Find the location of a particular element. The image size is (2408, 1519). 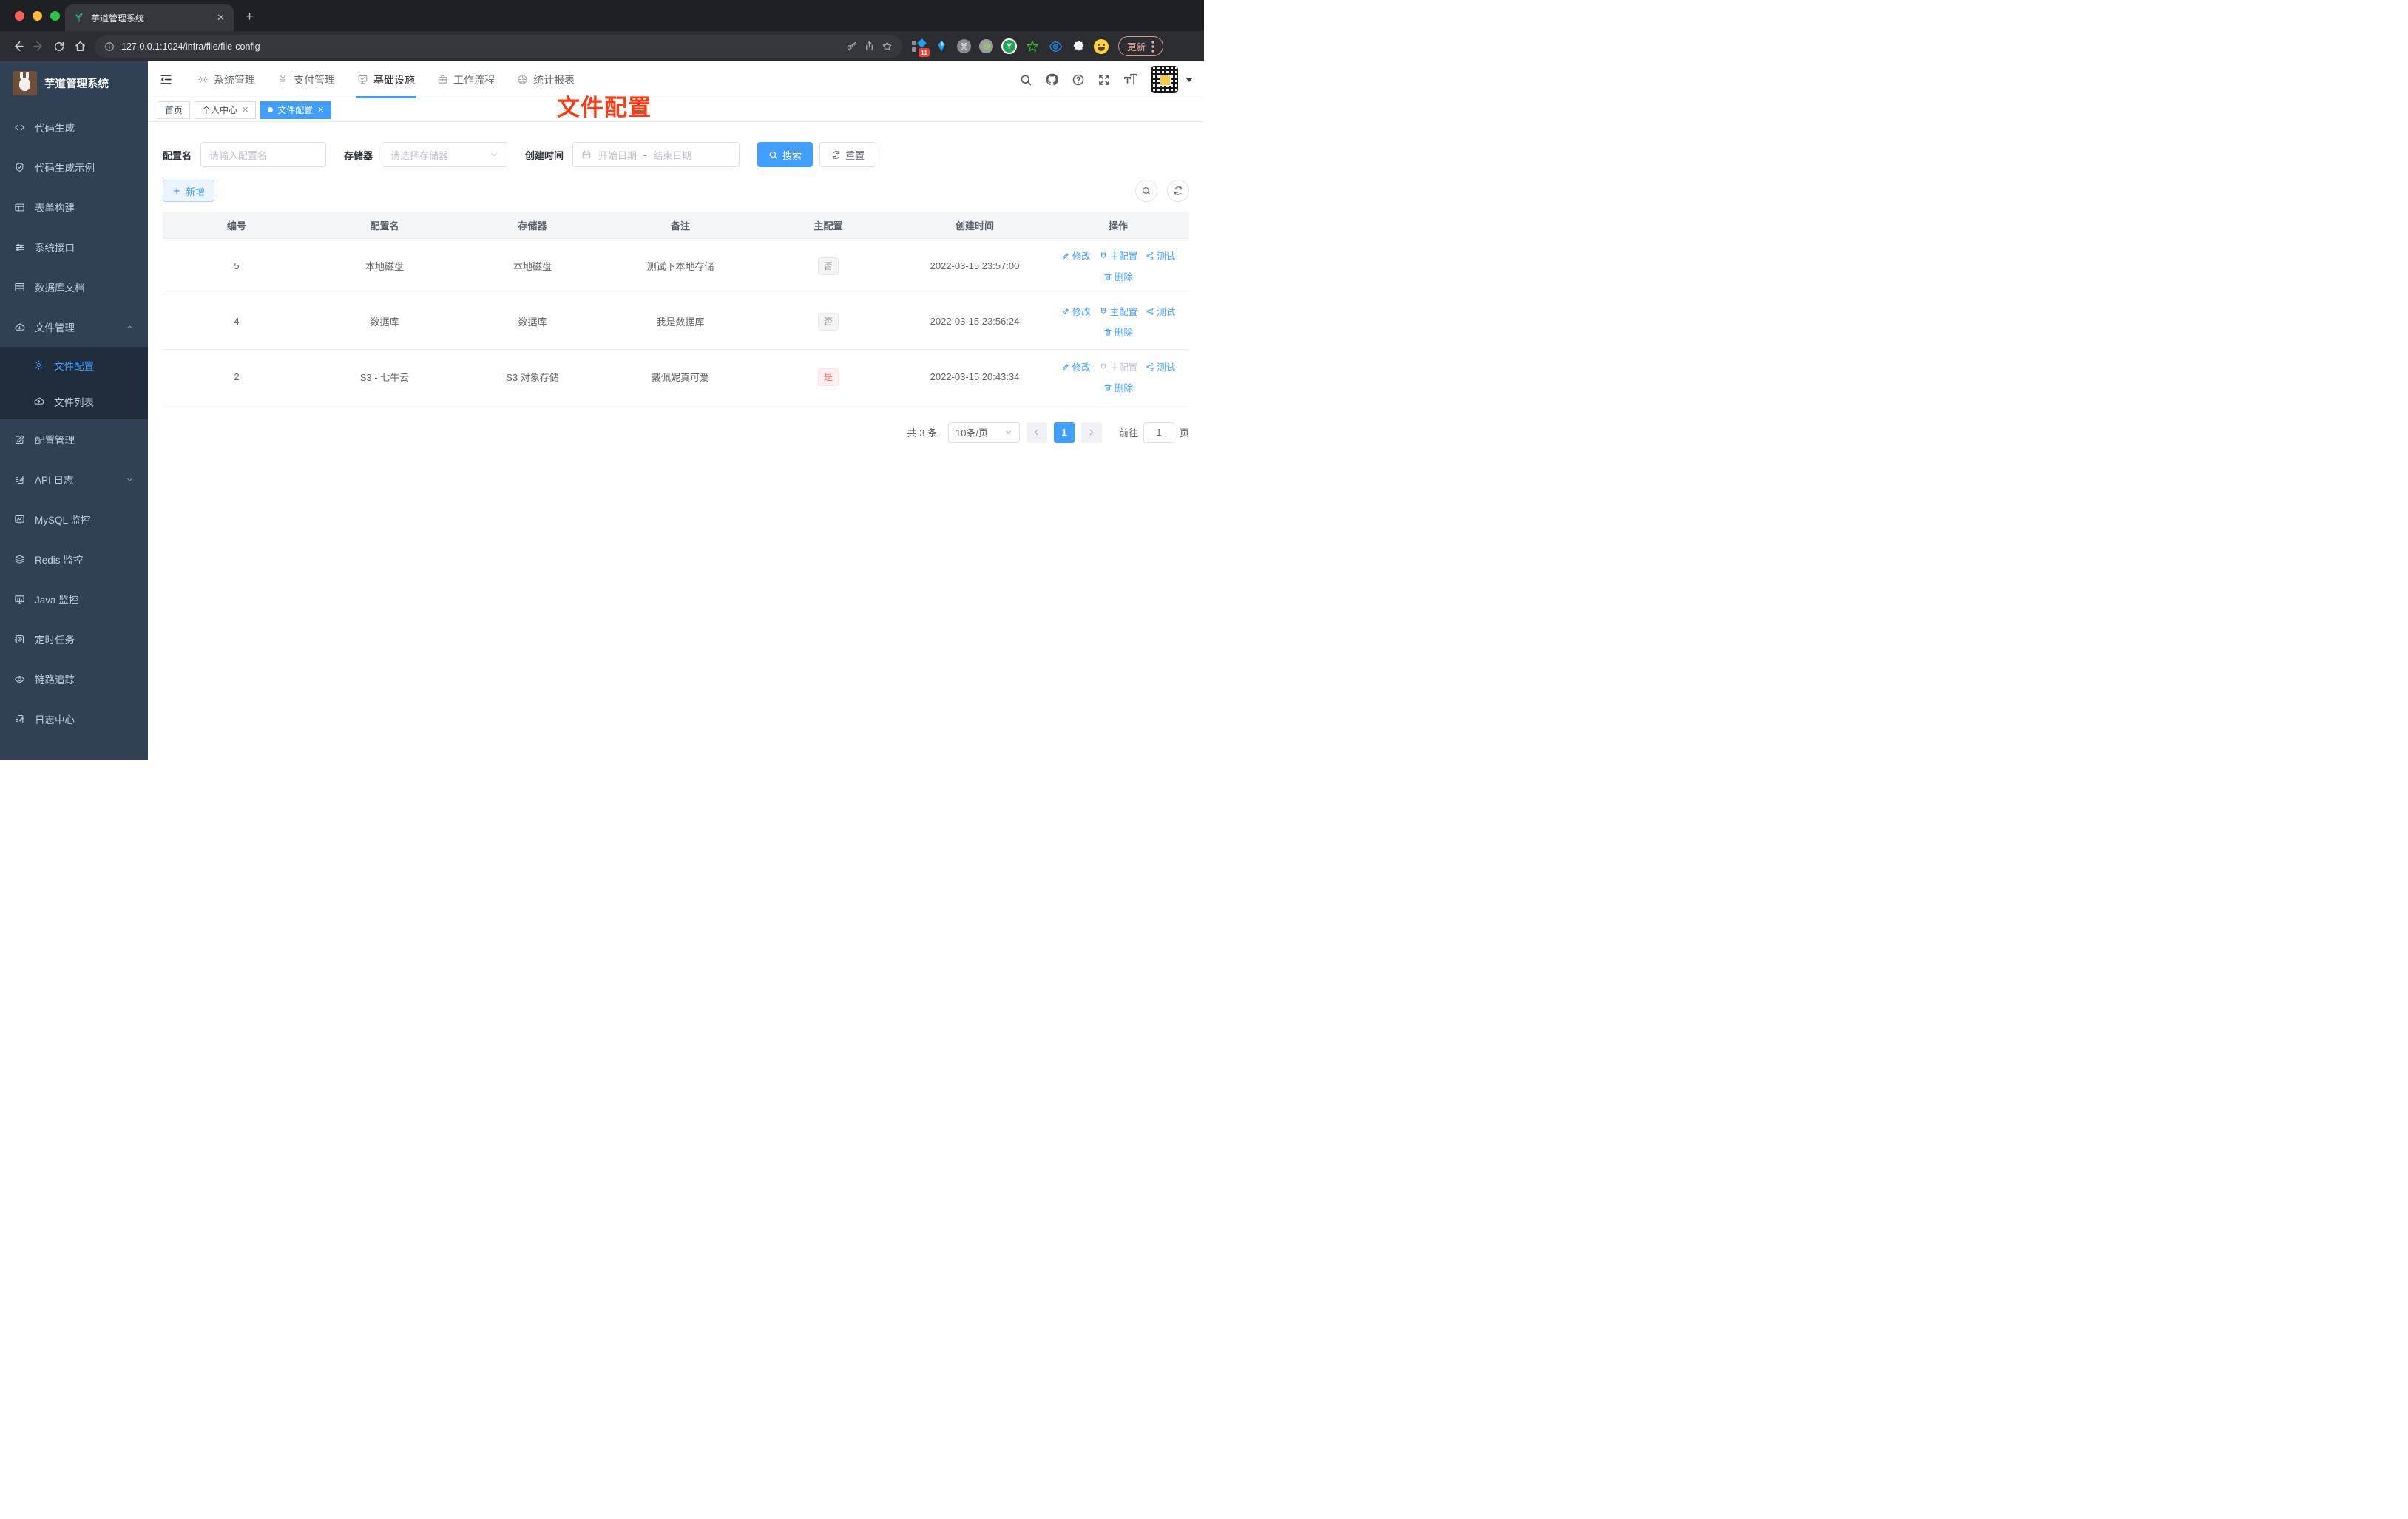

reset-button: 重置 is located at coordinates (848, 154).